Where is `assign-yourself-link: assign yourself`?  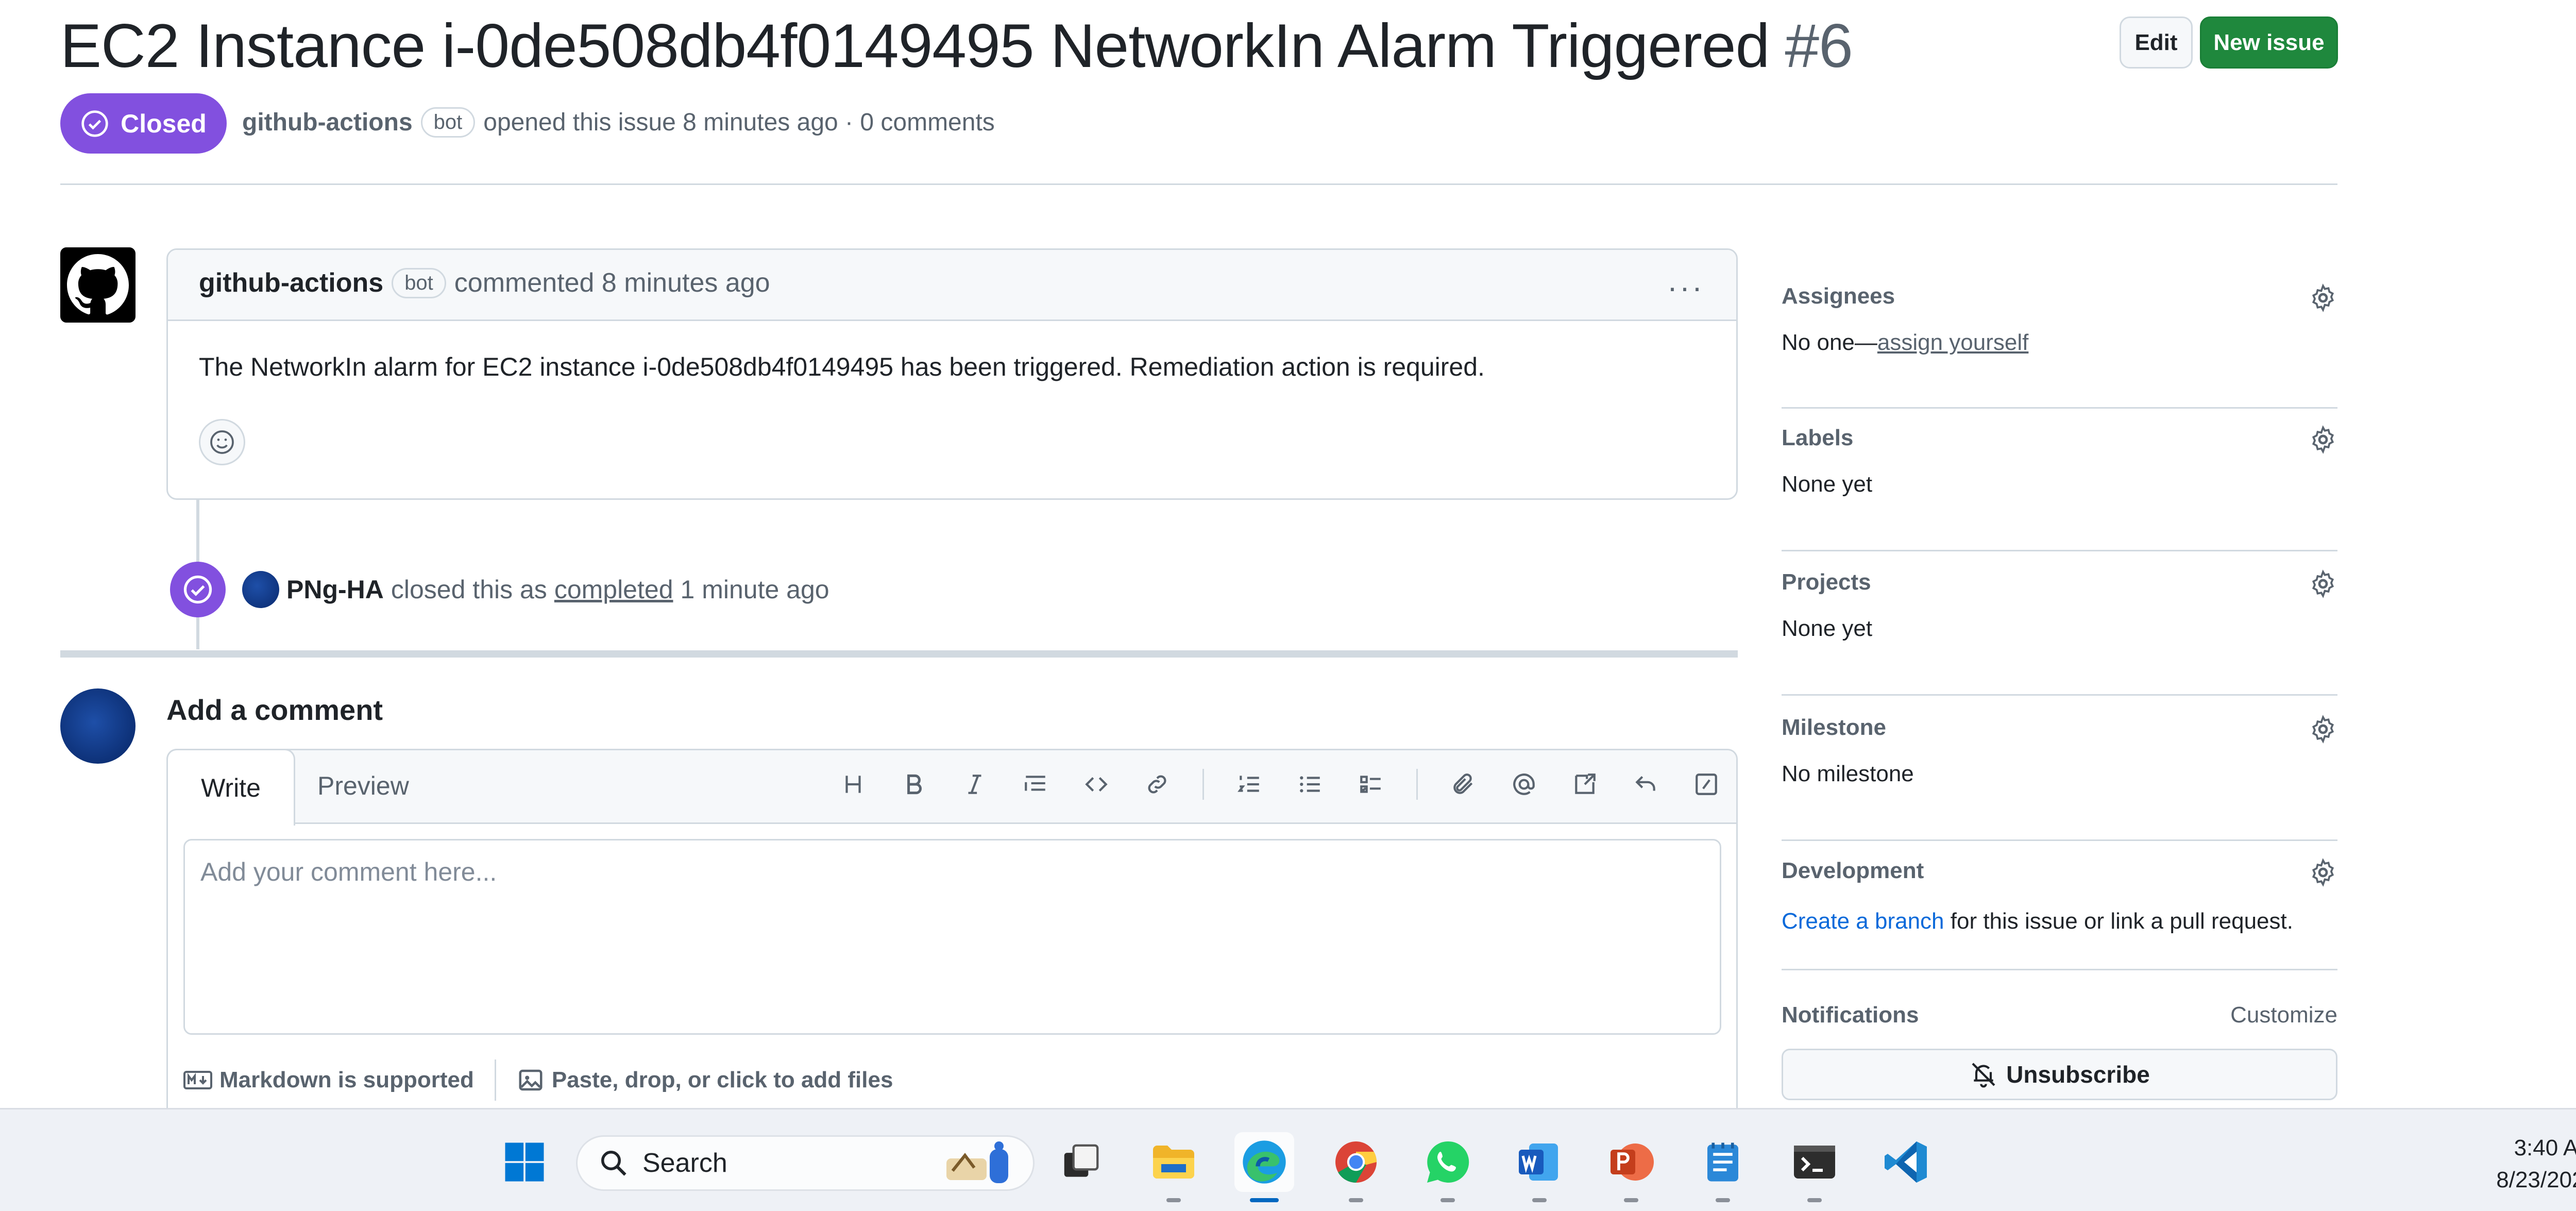
assign-yourself-link: assign yourself is located at coordinates (1953, 343).